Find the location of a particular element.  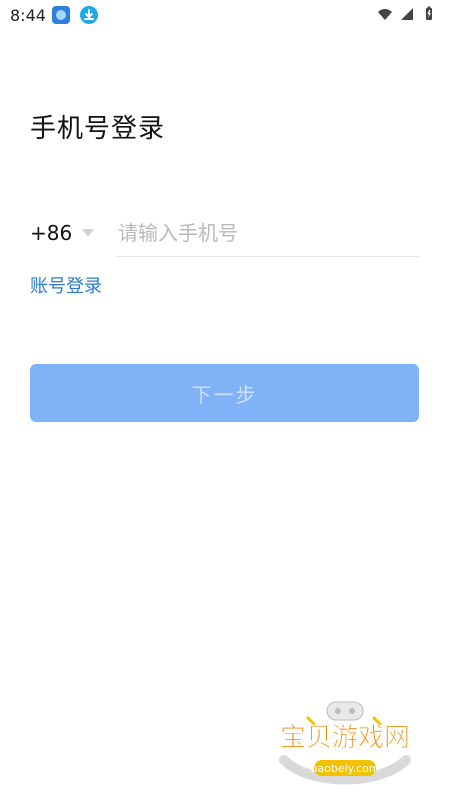

chevron-down-icon is located at coordinates (88, 233).